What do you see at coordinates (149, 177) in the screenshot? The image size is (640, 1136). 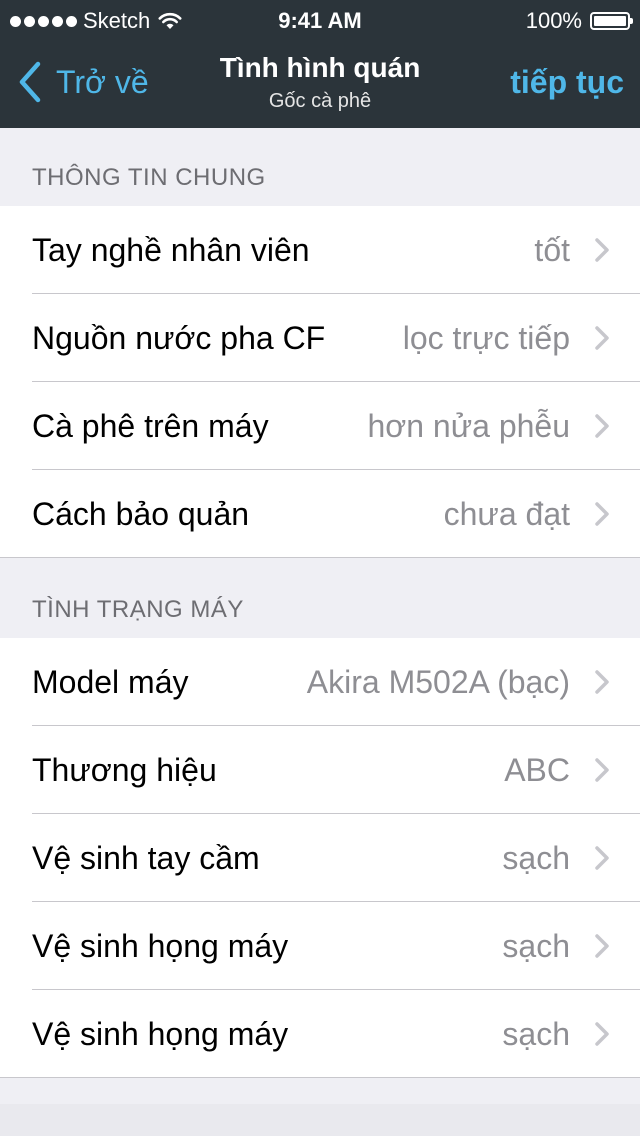 I see `section-header-general: THÔNG TIN CHUNG` at bounding box center [149, 177].